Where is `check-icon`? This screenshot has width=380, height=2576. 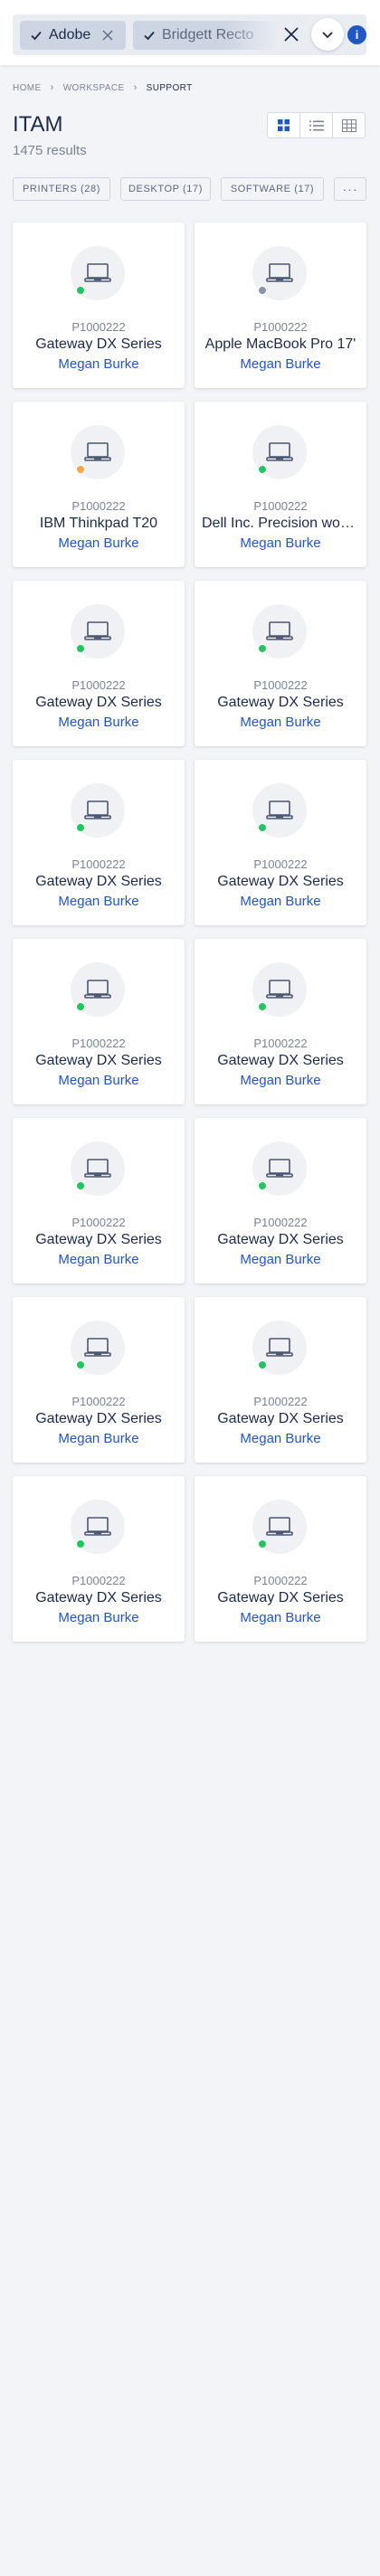
check-icon is located at coordinates (150, 35).